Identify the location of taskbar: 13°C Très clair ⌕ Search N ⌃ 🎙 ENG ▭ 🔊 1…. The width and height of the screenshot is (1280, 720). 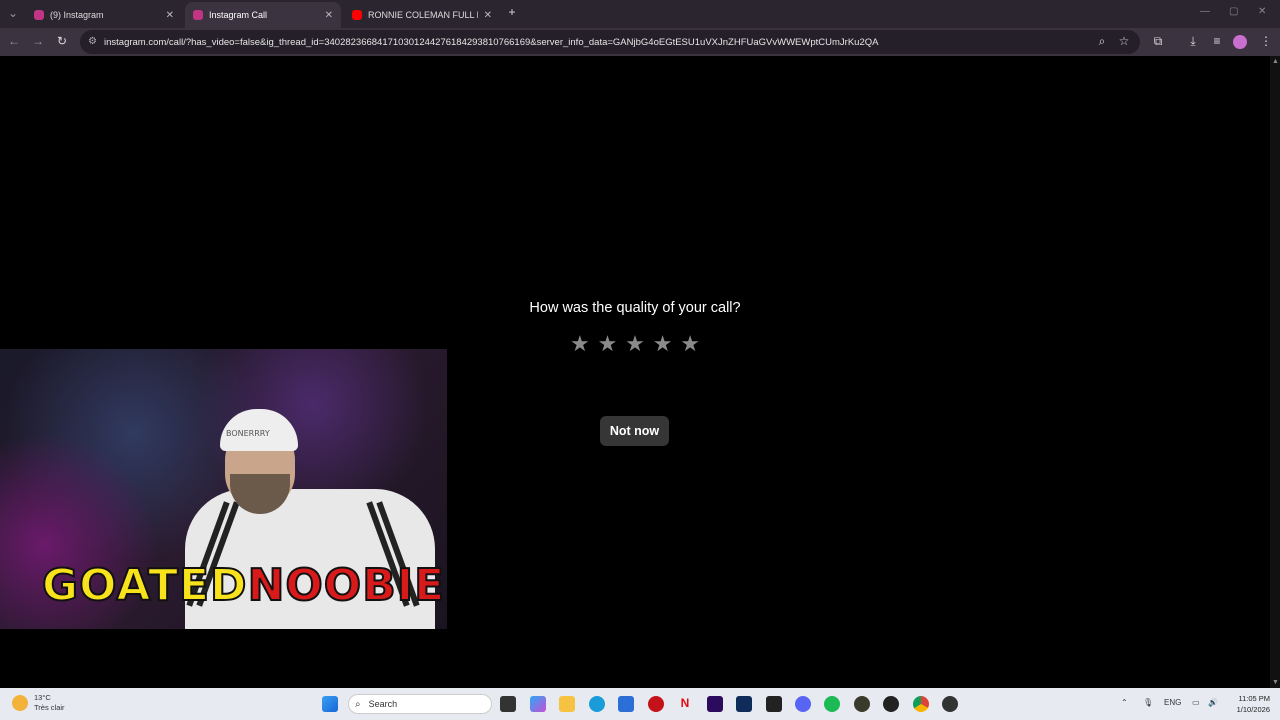
(640, 704).